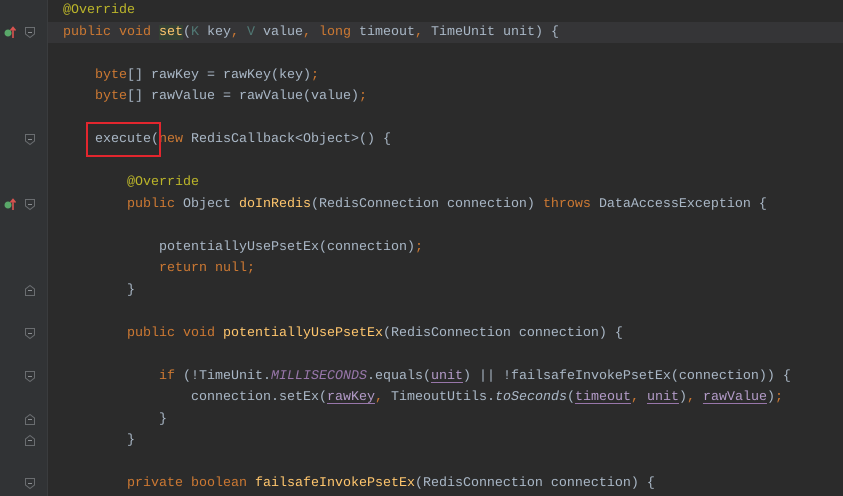 The width and height of the screenshot is (843, 496). I want to click on code-text: potentiallyUsePsetEx(connection), so click(287, 247).